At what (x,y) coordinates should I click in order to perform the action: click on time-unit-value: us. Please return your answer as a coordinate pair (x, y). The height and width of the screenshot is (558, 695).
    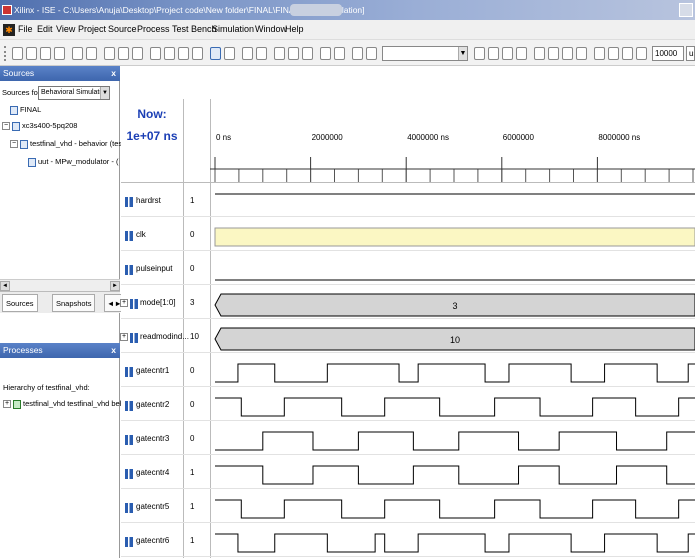
    Looking at the image, I should click on (691, 53).